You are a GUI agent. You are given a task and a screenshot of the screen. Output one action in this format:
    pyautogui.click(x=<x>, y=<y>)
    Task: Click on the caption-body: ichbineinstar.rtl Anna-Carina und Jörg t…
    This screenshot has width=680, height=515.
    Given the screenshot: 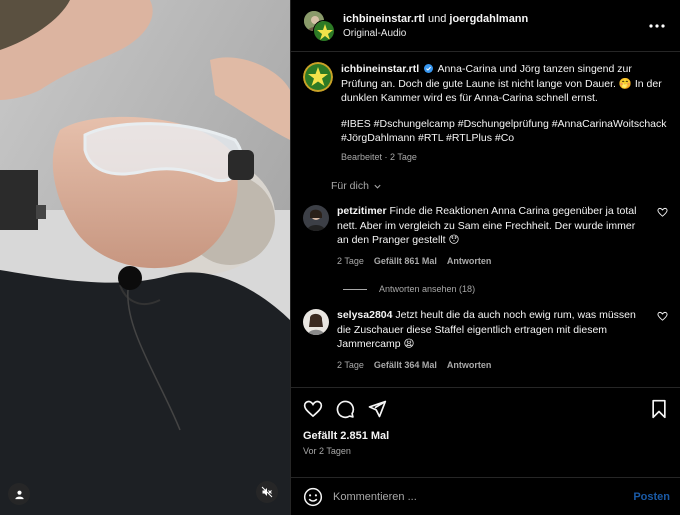 What is the action you would take?
    pyautogui.click(x=504, y=113)
    